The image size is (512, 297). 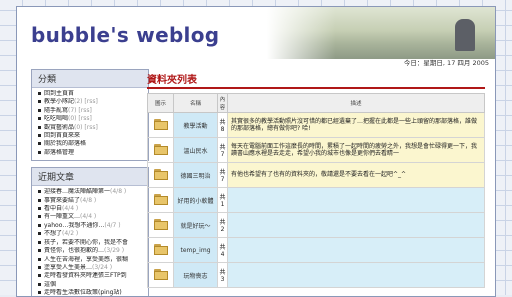 I want to click on item-label: 觀賞藝術品, so click(x=59, y=127).